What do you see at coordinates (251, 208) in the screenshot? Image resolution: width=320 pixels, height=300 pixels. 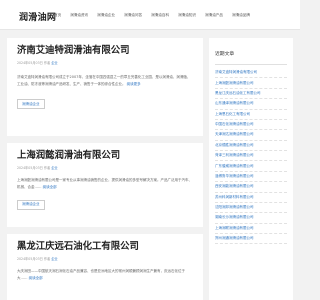 I see `recent-post-link: 沈阳润邦润滑油有限公司` at bounding box center [251, 208].